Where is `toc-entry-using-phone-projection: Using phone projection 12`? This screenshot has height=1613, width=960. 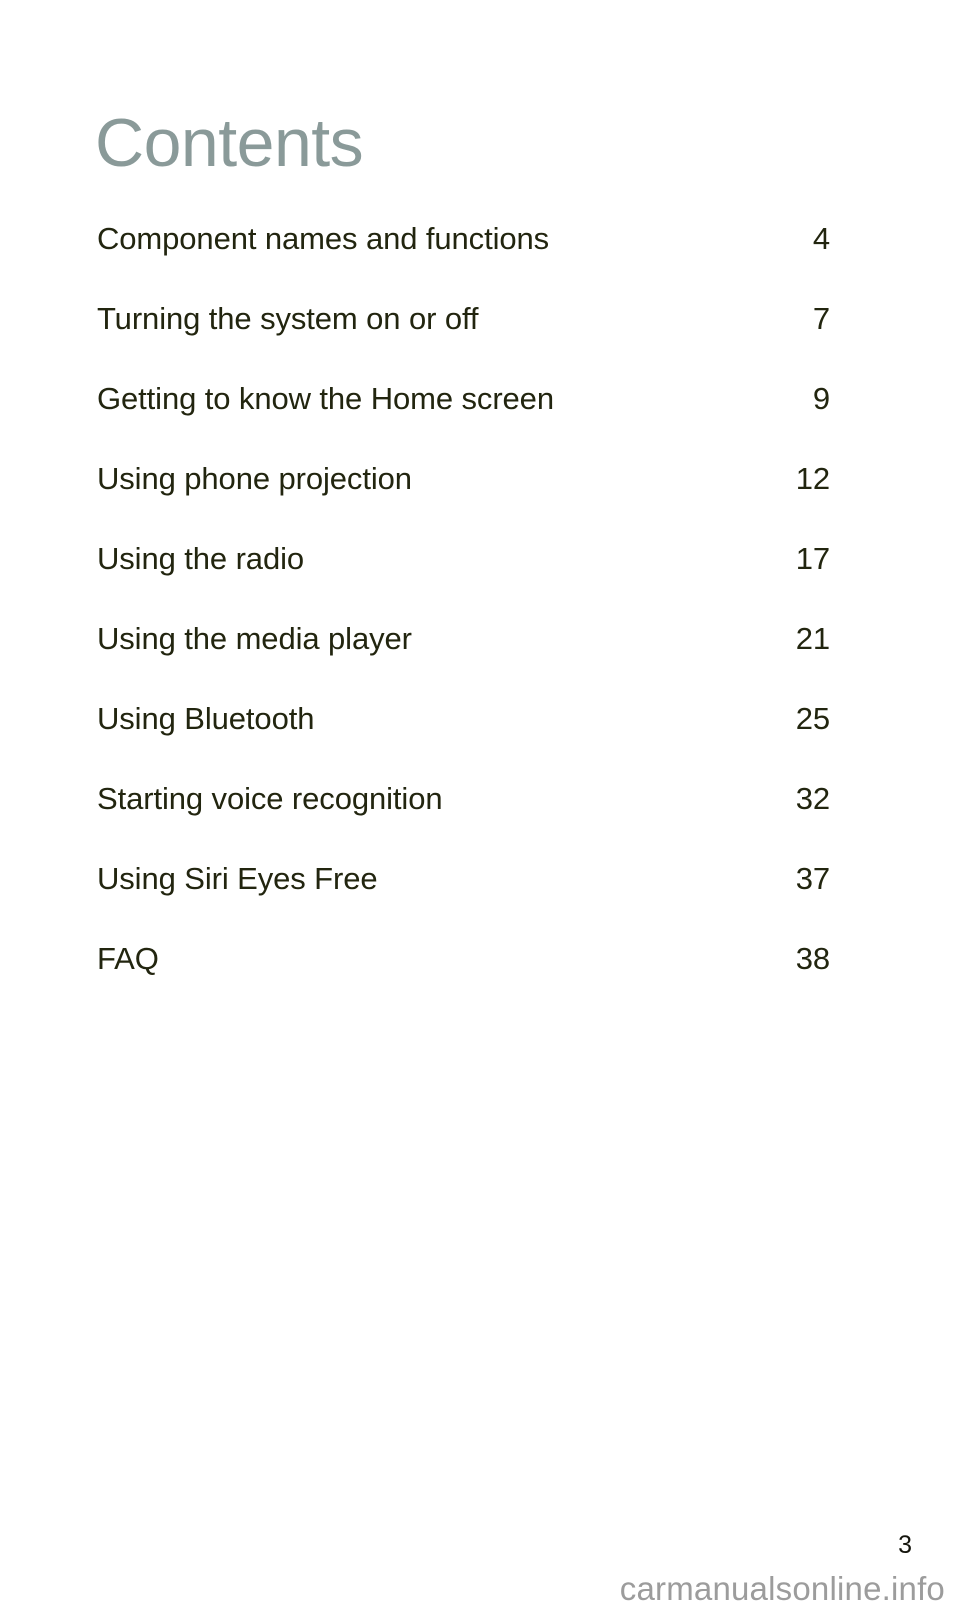 toc-entry-using-phone-projection: Using phone projection 12 is located at coordinates (463, 499).